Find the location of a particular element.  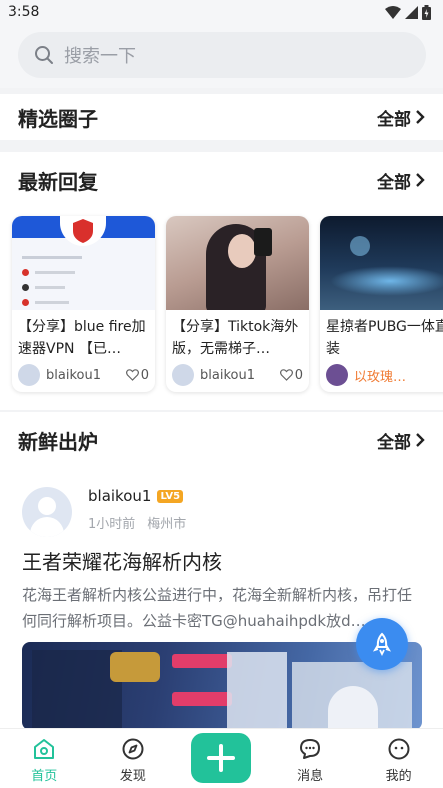

latest-replies-more-label: 全部 is located at coordinates (394, 182).